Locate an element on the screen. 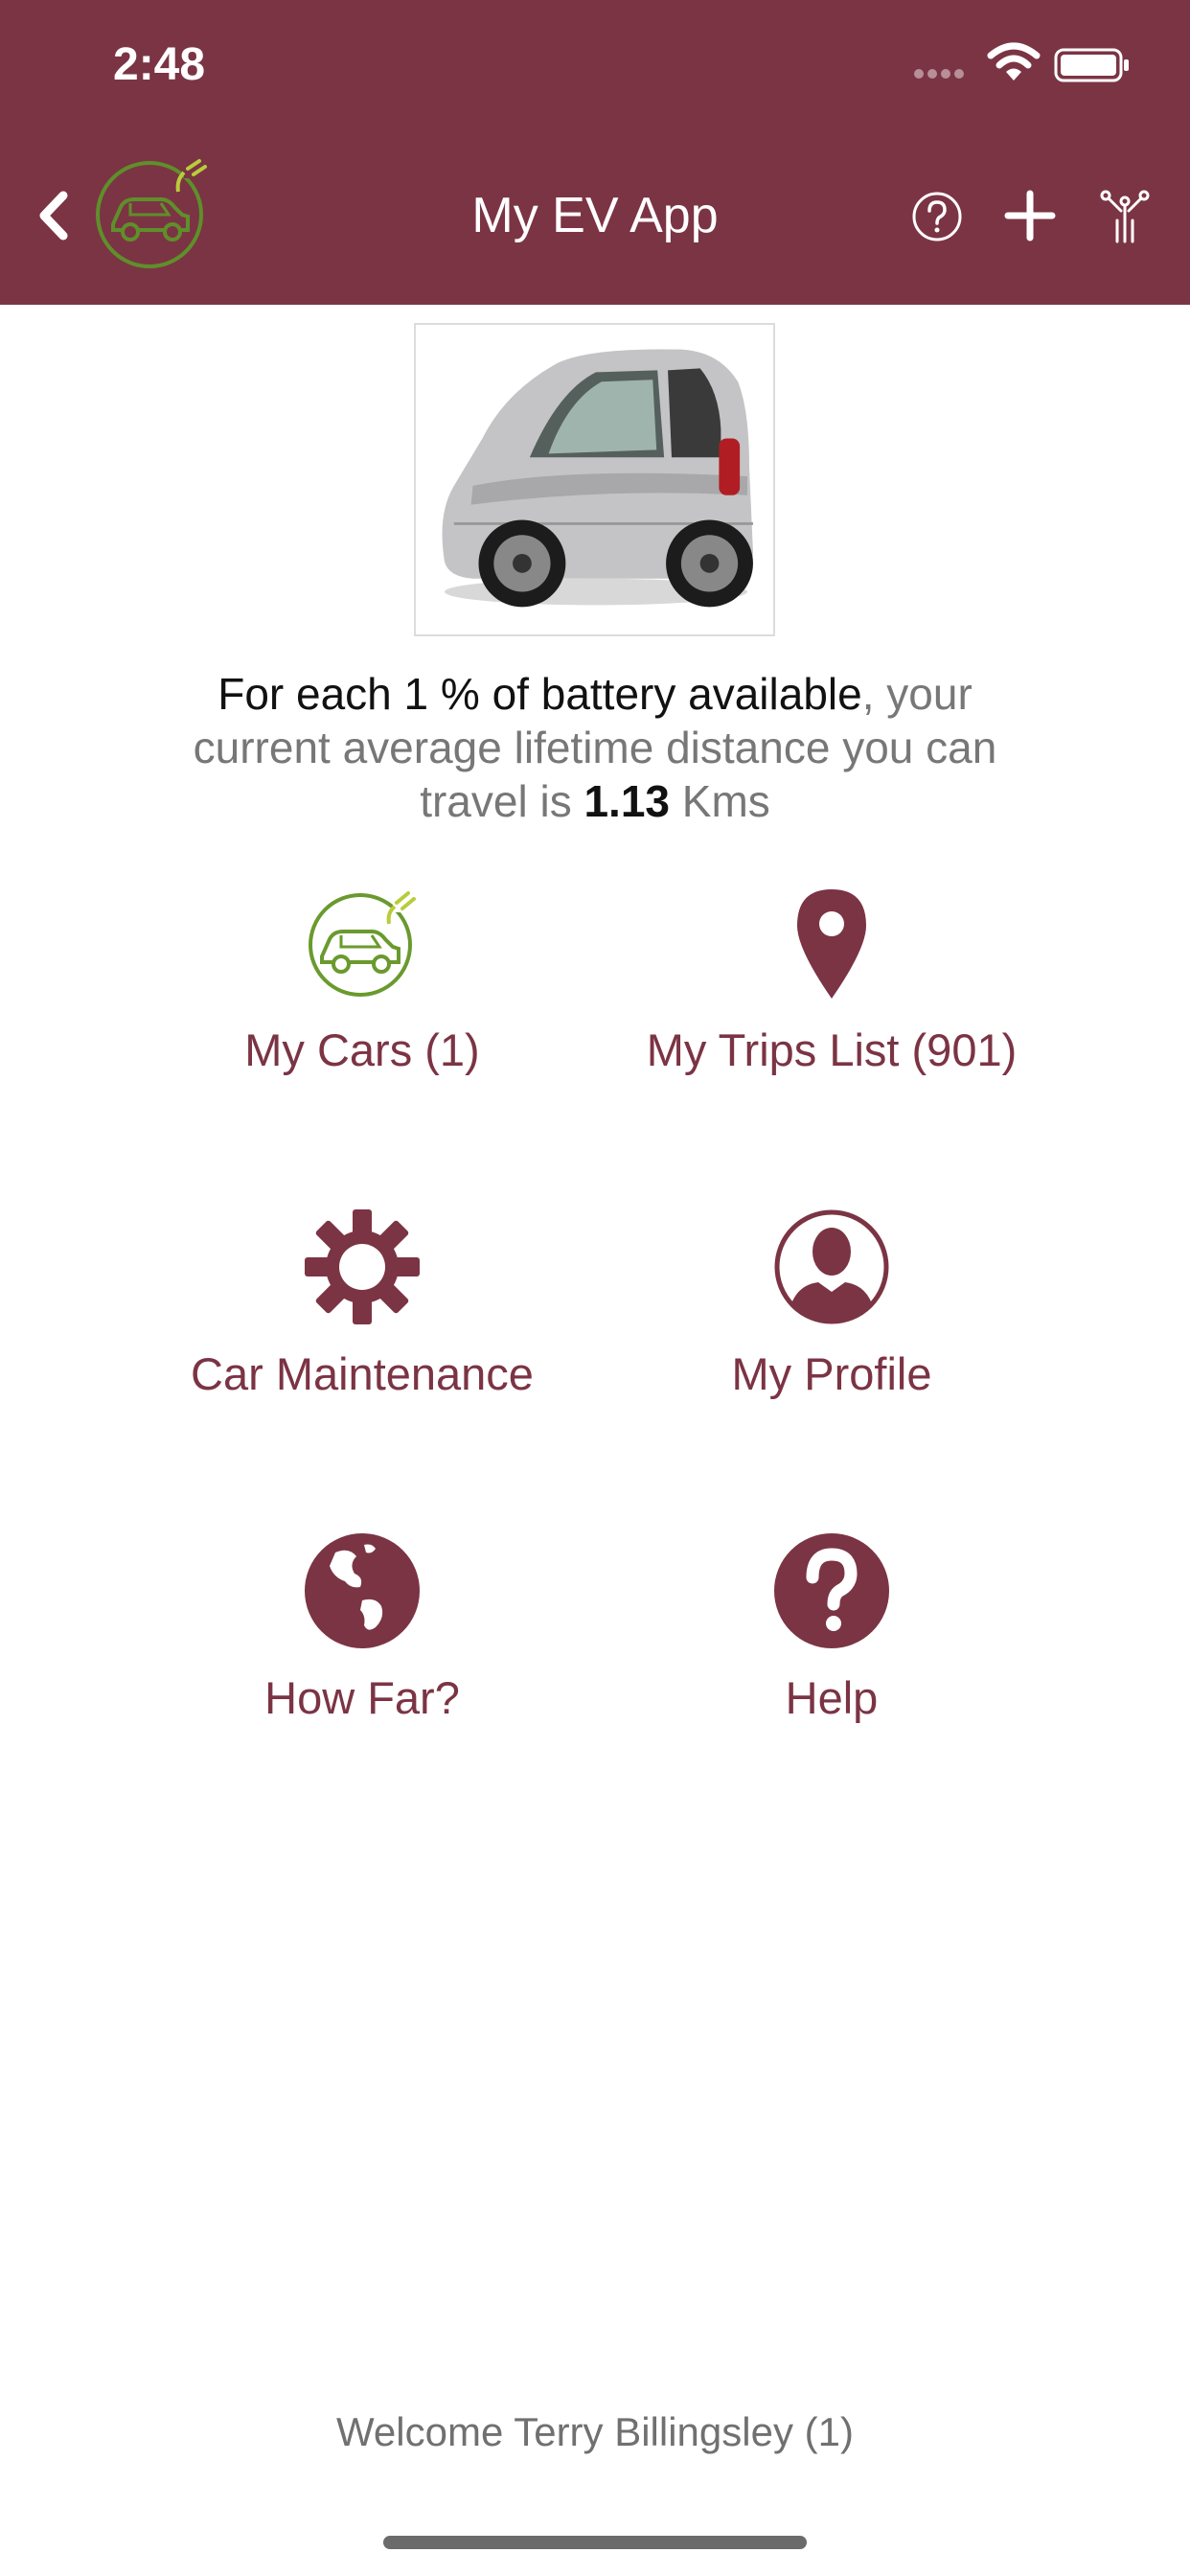 The width and height of the screenshot is (1190, 2576). menu-label: My Profile is located at coordinates (832, 1373).